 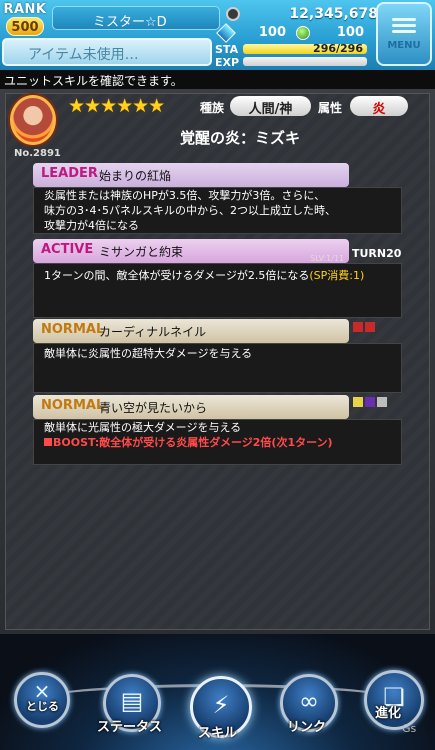 I want to click on gem-count: 100, so click(x=350, y=32).